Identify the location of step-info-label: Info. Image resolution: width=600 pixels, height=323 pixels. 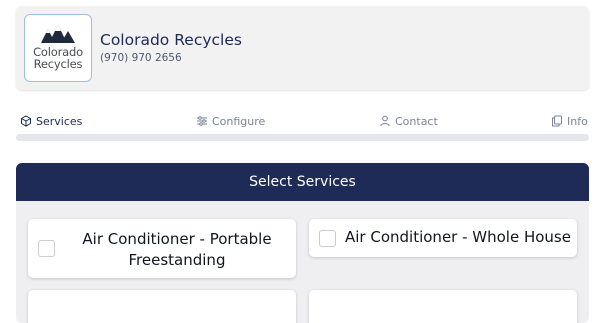
(577, 121).